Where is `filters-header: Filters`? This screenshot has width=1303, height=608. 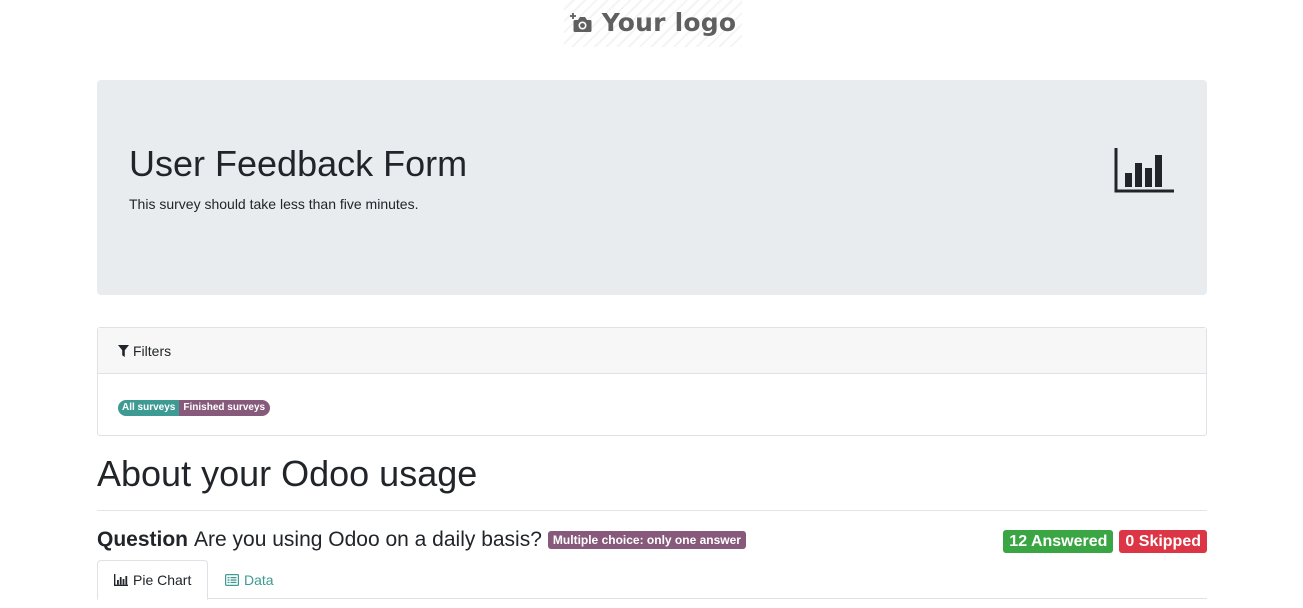
filters-header: Filters is located at coordinates (652, 351).